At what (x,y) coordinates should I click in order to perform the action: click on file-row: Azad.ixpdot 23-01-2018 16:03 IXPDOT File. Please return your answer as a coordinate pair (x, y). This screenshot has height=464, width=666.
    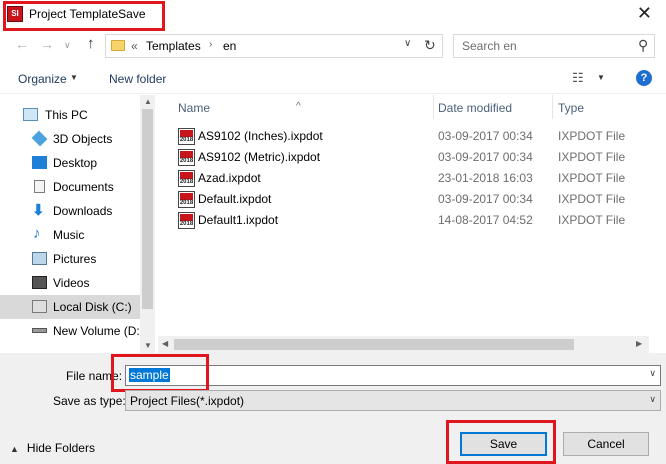
    Looking at the image, I should click on (403, 178).